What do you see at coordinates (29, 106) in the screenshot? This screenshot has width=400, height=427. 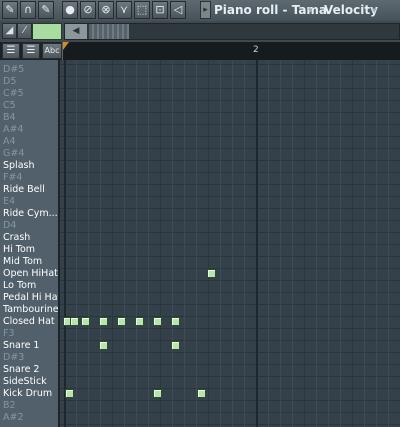 I see `key-label: C5` at bounding box center [29, 106].